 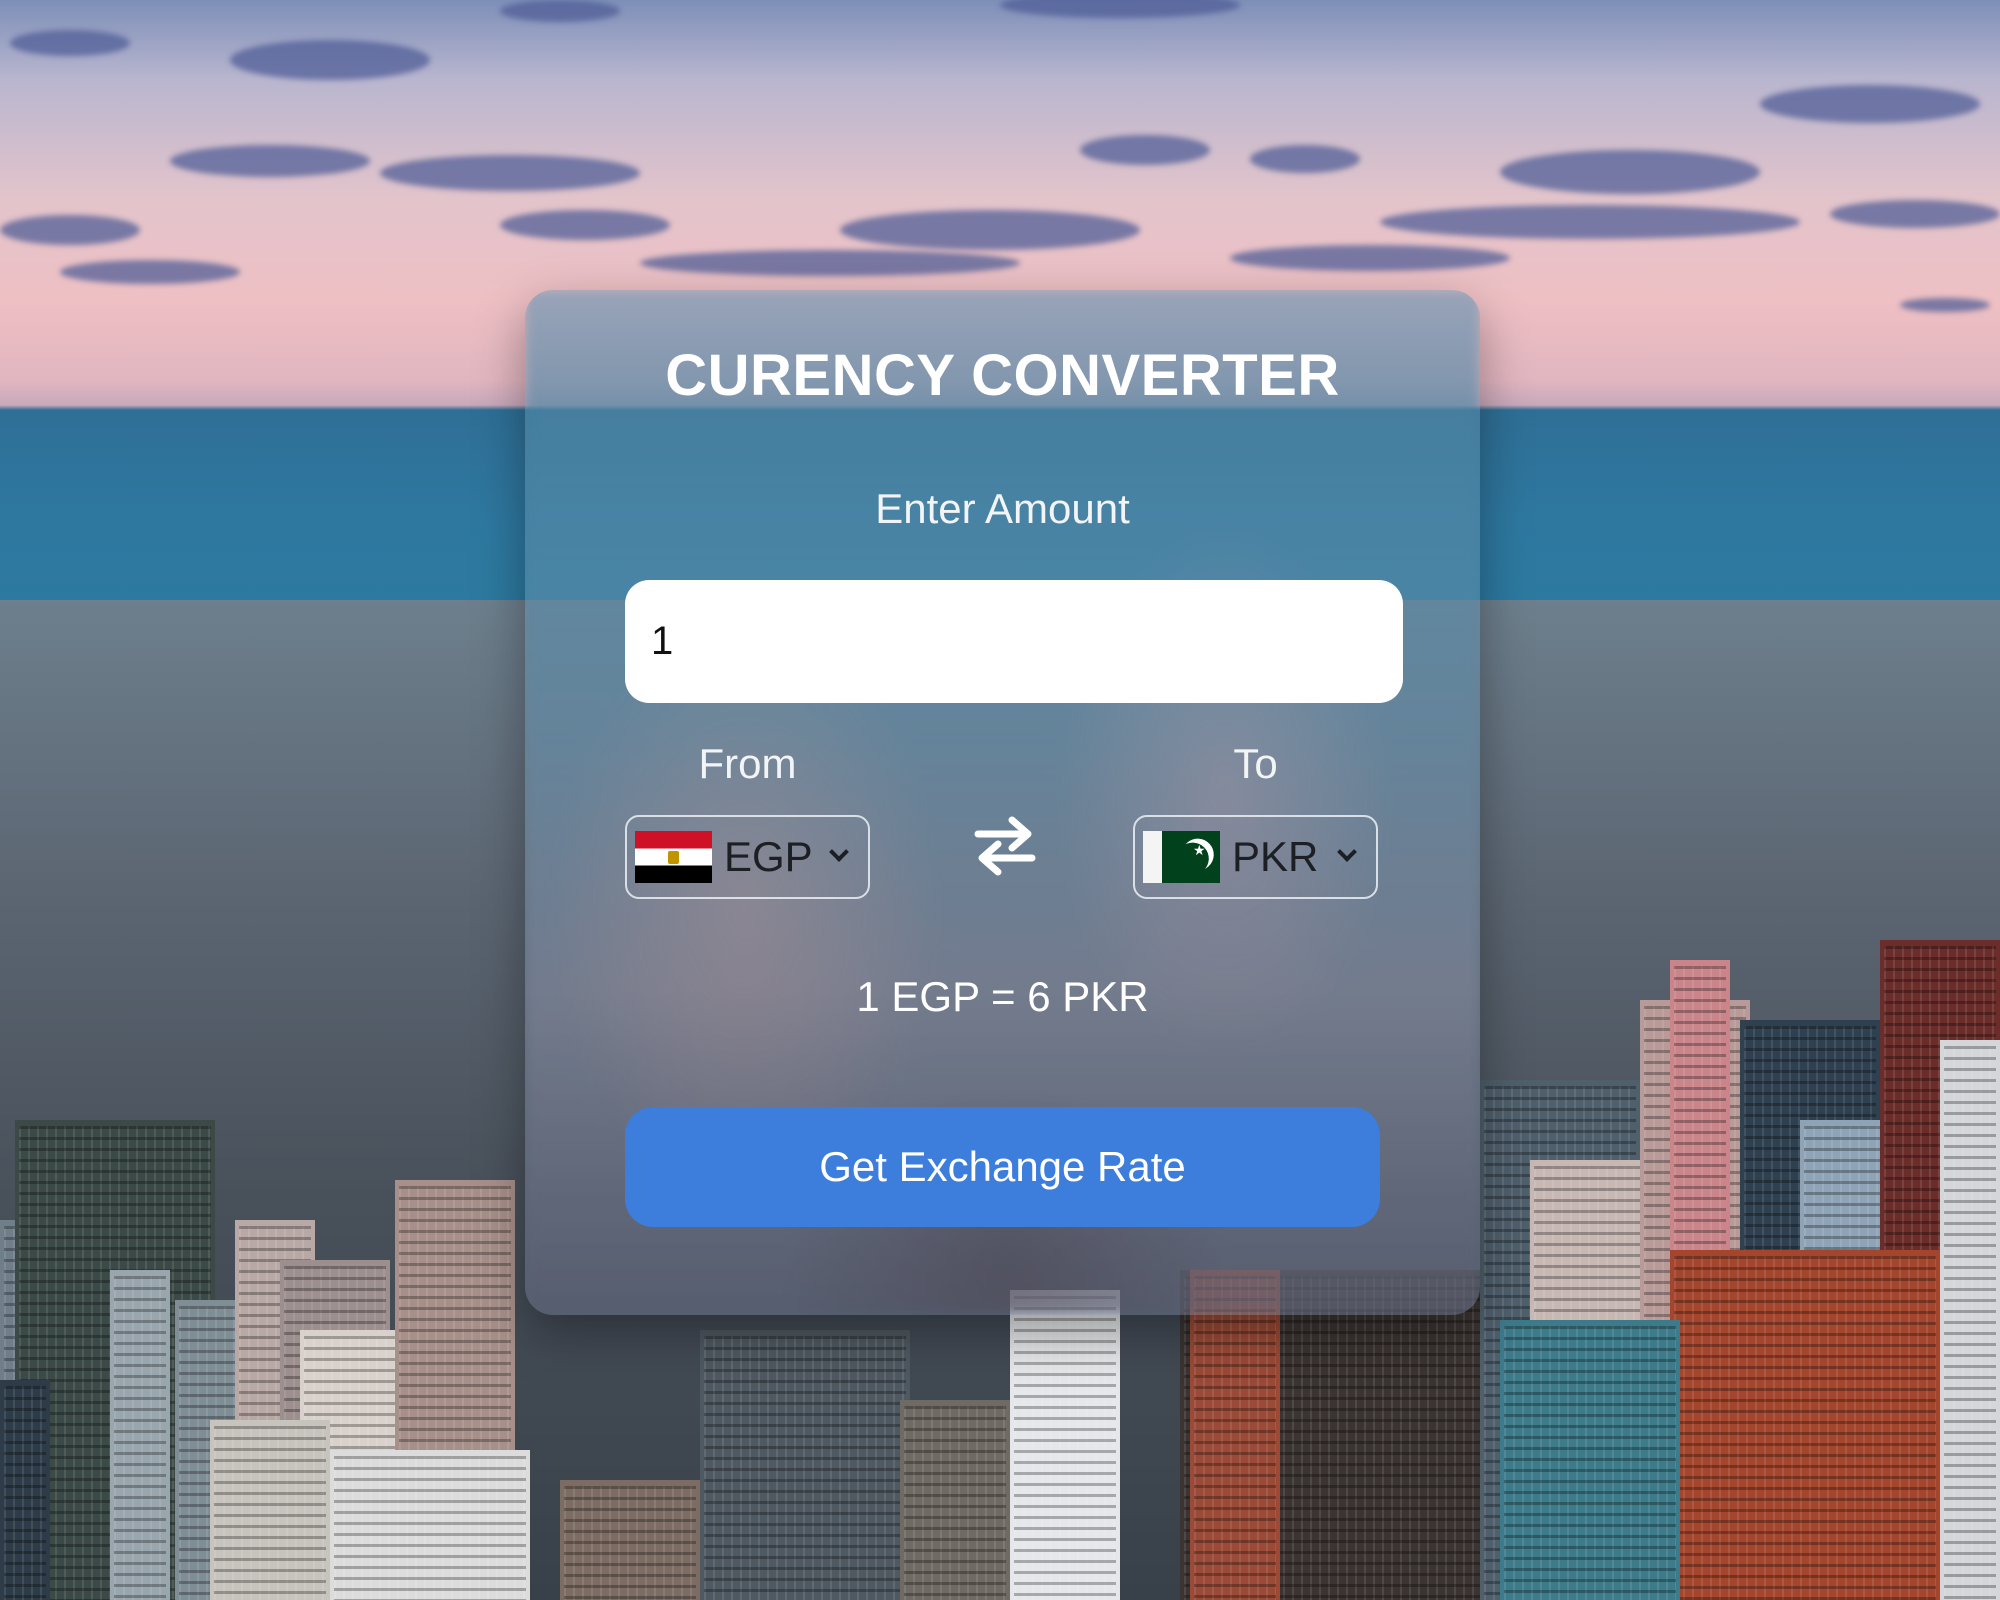 I want to click on from-currency-select: EGP, so click(x=747, y=857).